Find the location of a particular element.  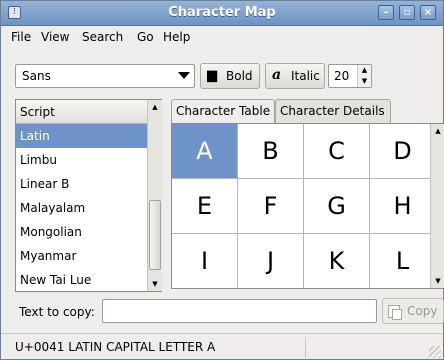

tab-character-table-label: Character Table is located at coordinates (223, 111).